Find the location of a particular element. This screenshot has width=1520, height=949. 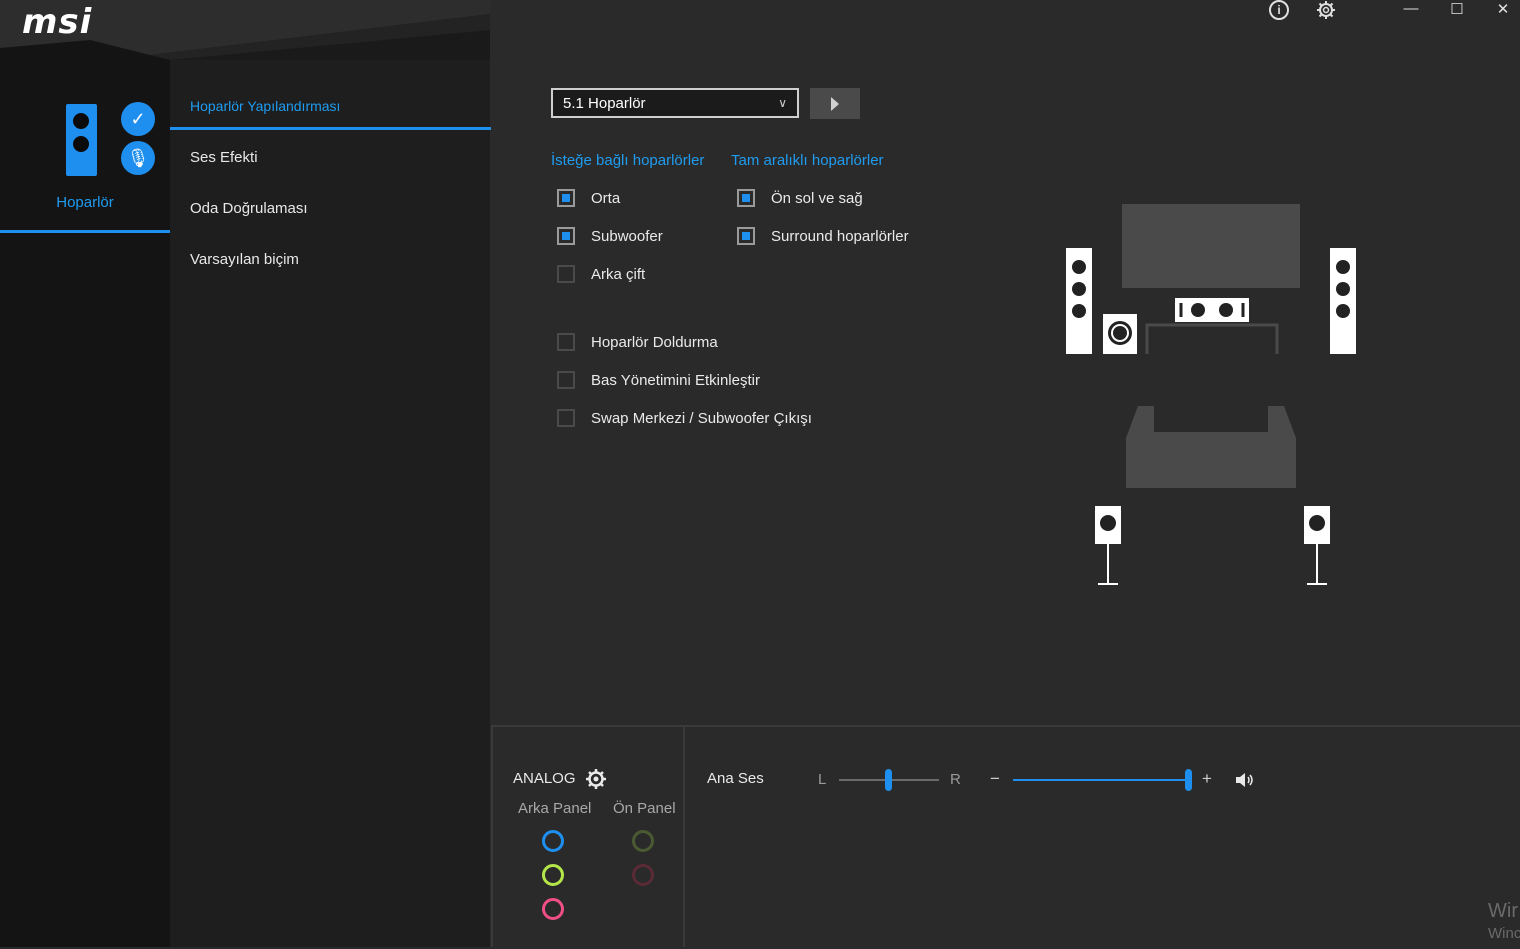

option-subwoofer: Subwoofer is located at coordinates (610, 236).